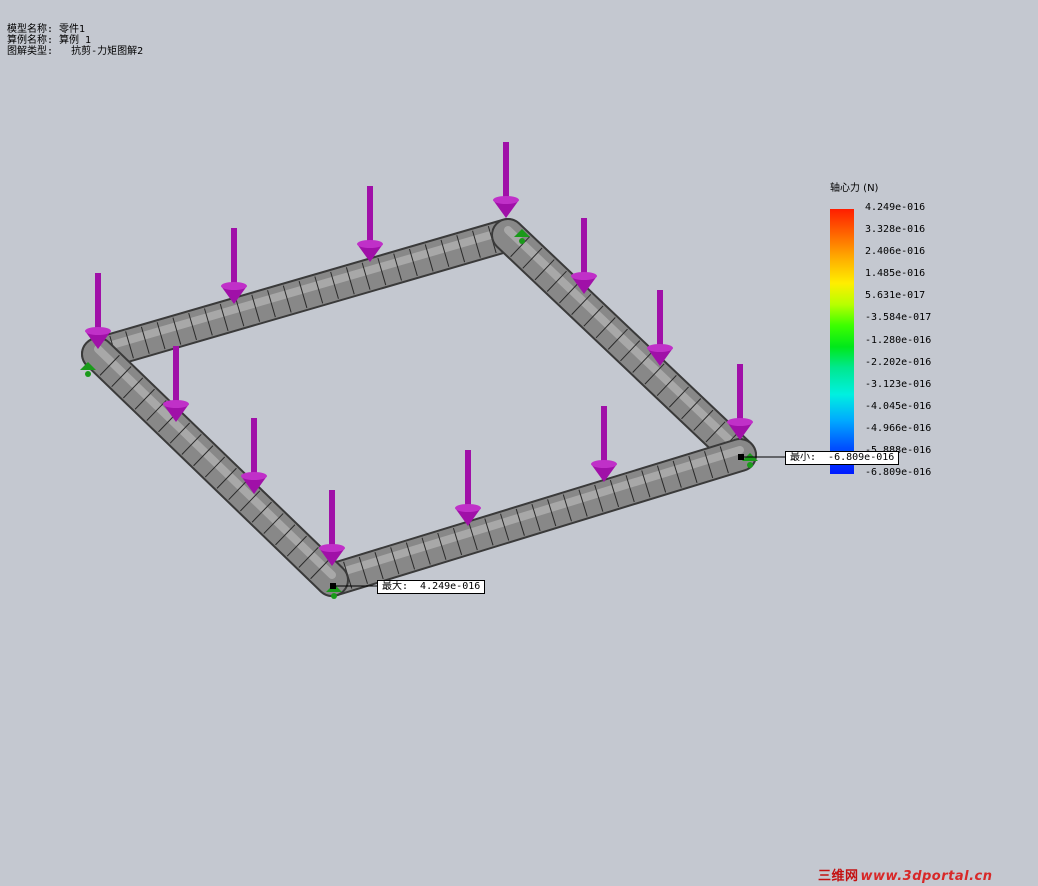  What do you see at coordinates (895, 207) in the screenshot?
I see `legend-label: 4.249e-016` at bounding box center [895, 207].